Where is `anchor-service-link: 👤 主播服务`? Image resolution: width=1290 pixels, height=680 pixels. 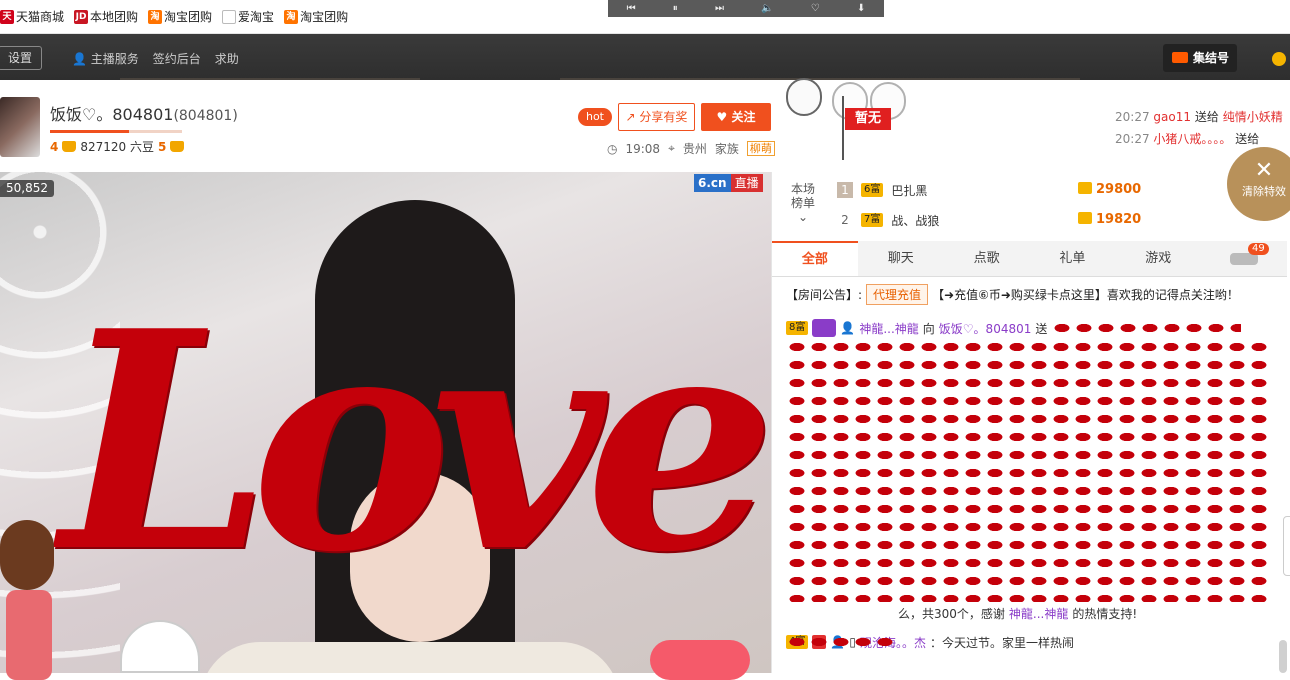
anchor-service-link: 👤 主播服务 is located at coordinates (105, 58).